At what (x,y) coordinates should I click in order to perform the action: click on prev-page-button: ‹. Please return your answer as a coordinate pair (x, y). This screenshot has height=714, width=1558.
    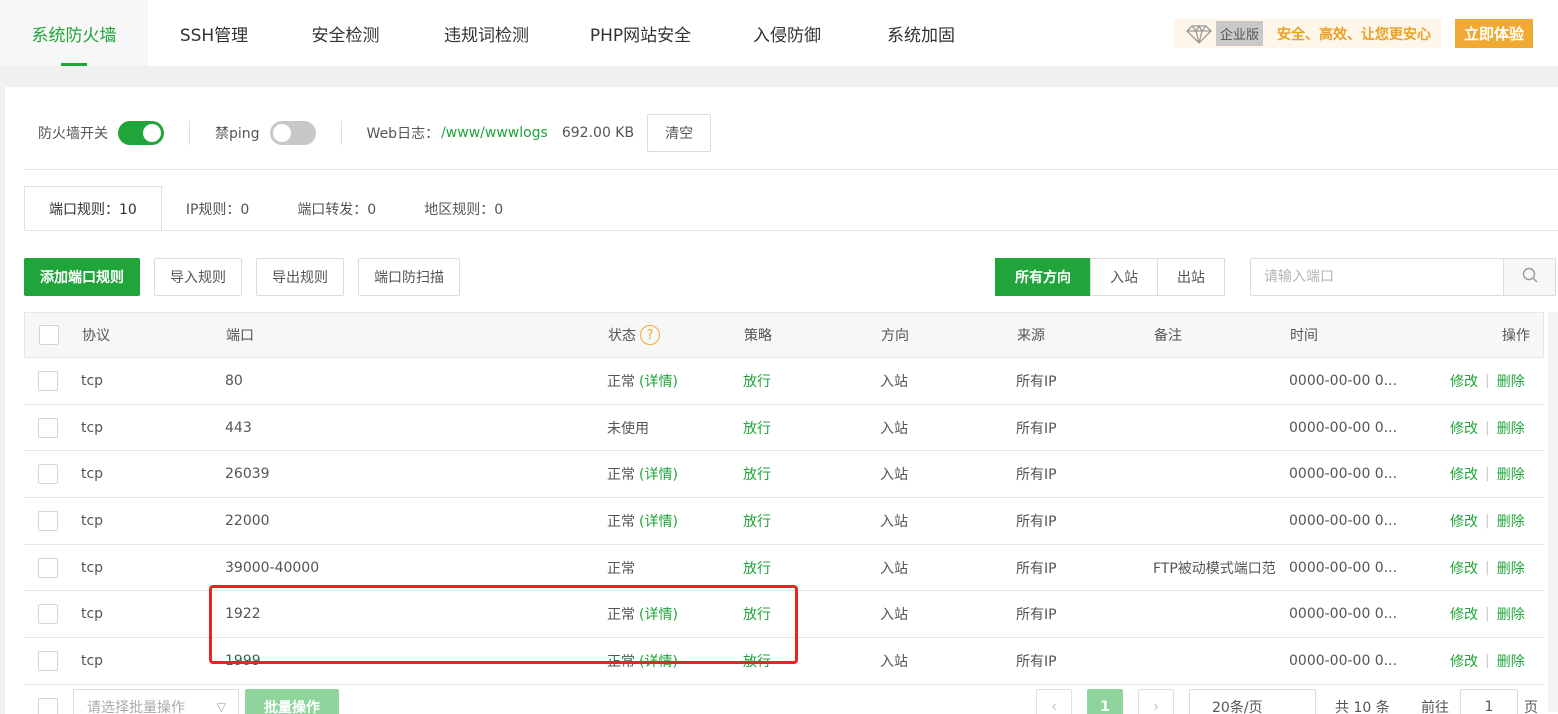
    Looking at the image, I should click on (1054, 701).